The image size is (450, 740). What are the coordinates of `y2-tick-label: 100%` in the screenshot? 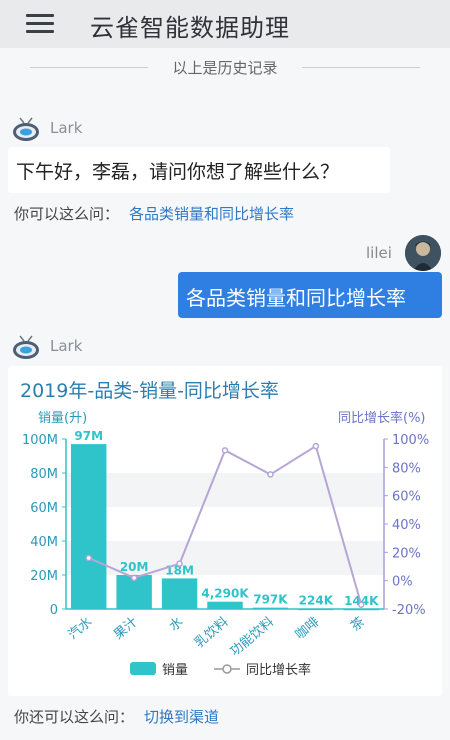 It's located at (410, 440).